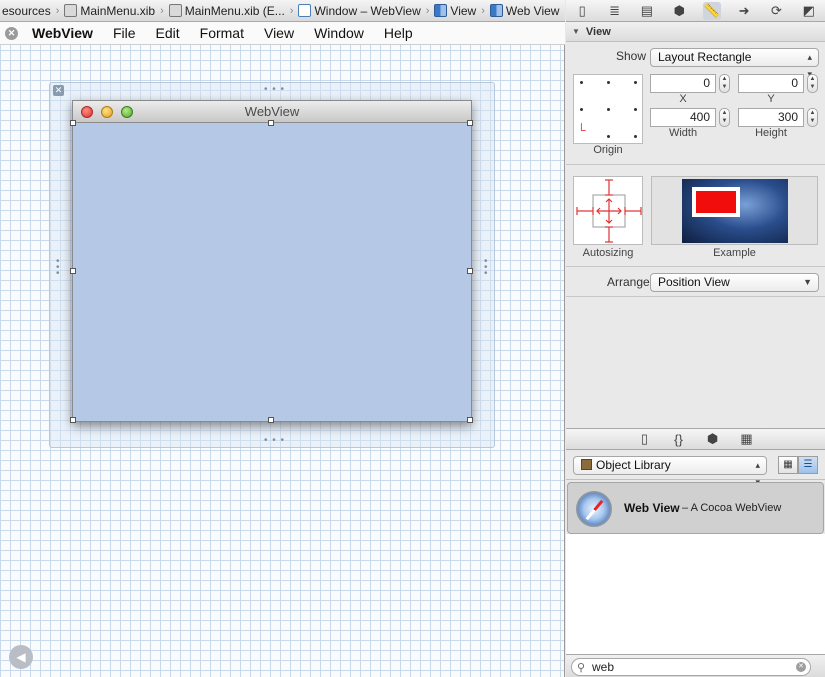  I want to click on menu-item-view: View, so click(279, 33).